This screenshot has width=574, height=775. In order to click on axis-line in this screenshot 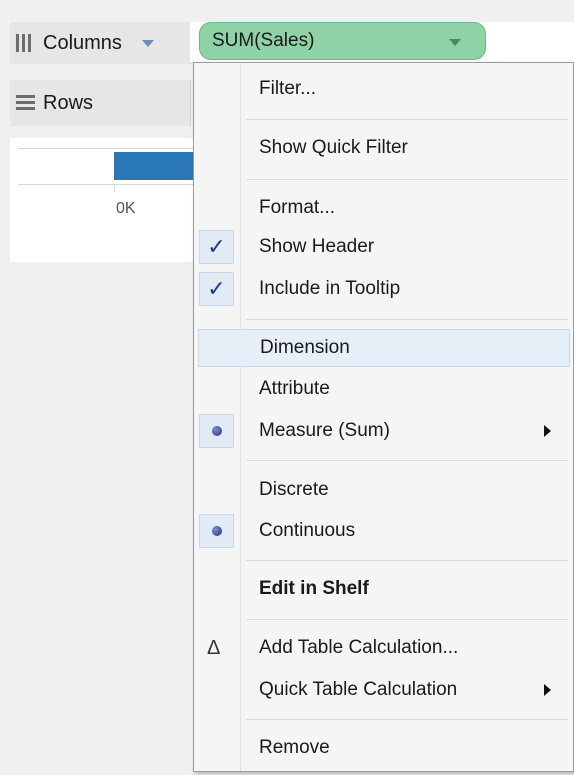, I will do `click(105, 184)`.